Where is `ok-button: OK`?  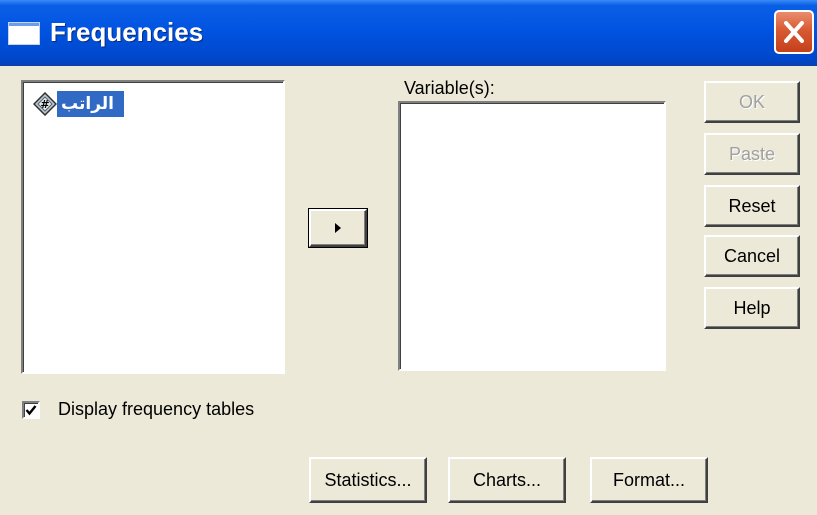
ok-button: OK is located at coordinates (752, 102).